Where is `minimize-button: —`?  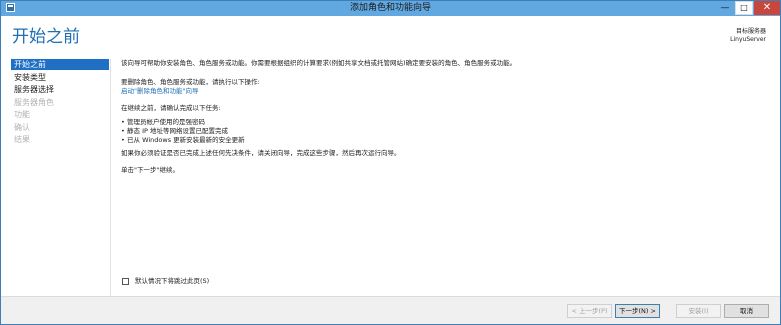
minimize-button: — is located at coordinates (725, 8).